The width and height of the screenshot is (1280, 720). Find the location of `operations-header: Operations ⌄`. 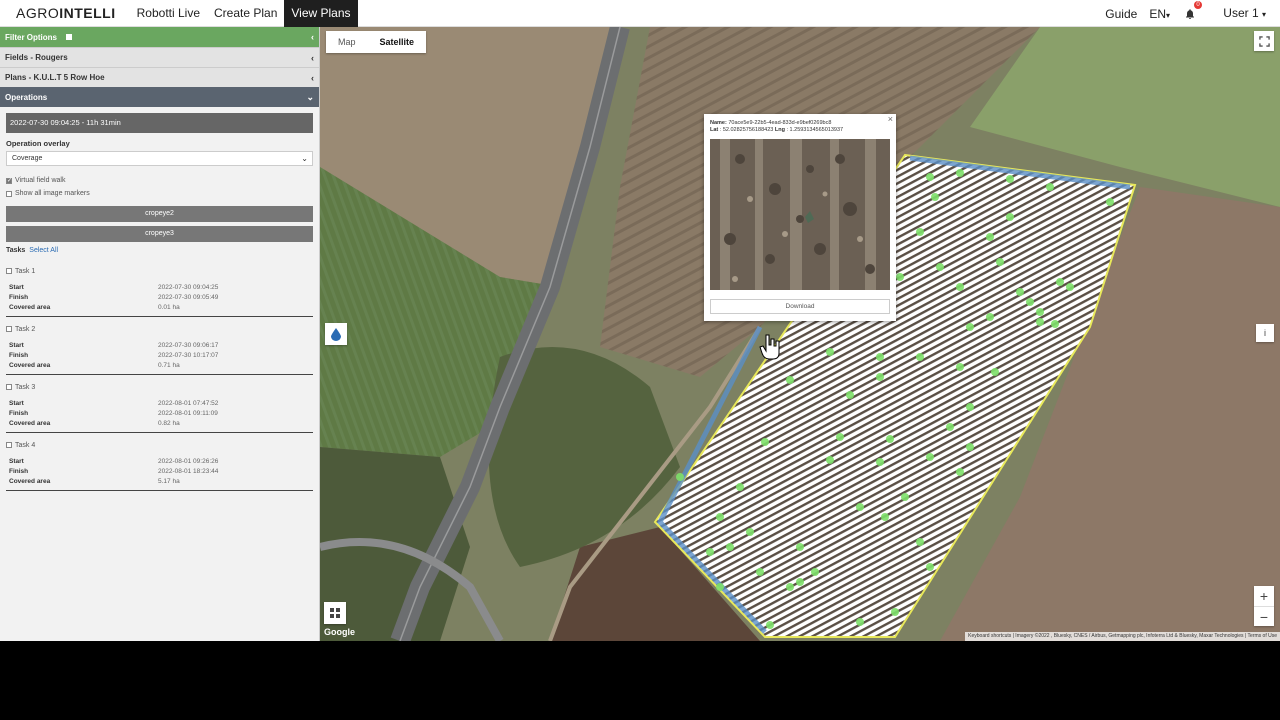

operations-header: Operations ⌄ is located at coordinates (159, 97).